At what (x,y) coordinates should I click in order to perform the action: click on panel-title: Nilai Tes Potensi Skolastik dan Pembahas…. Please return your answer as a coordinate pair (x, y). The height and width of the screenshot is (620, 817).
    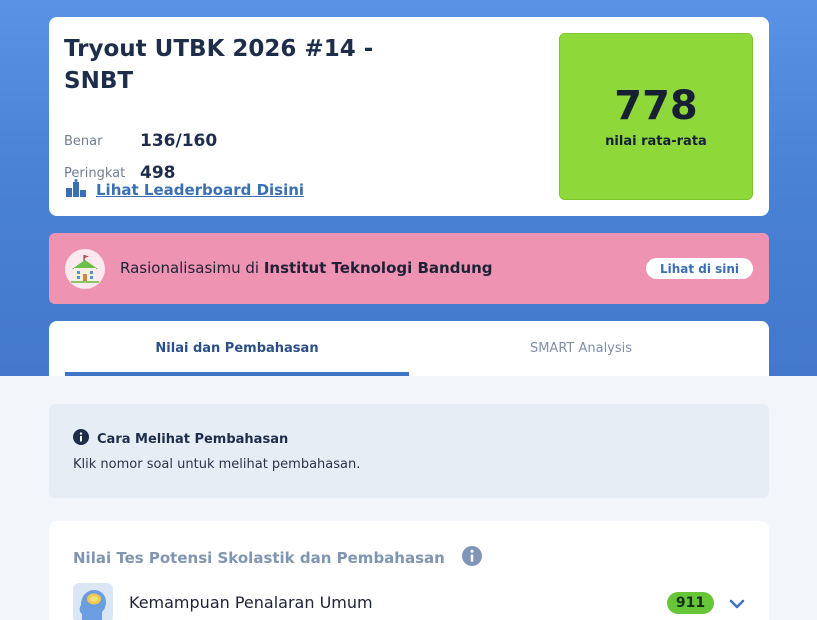
    Looking at the image, I should click on (259, 558).